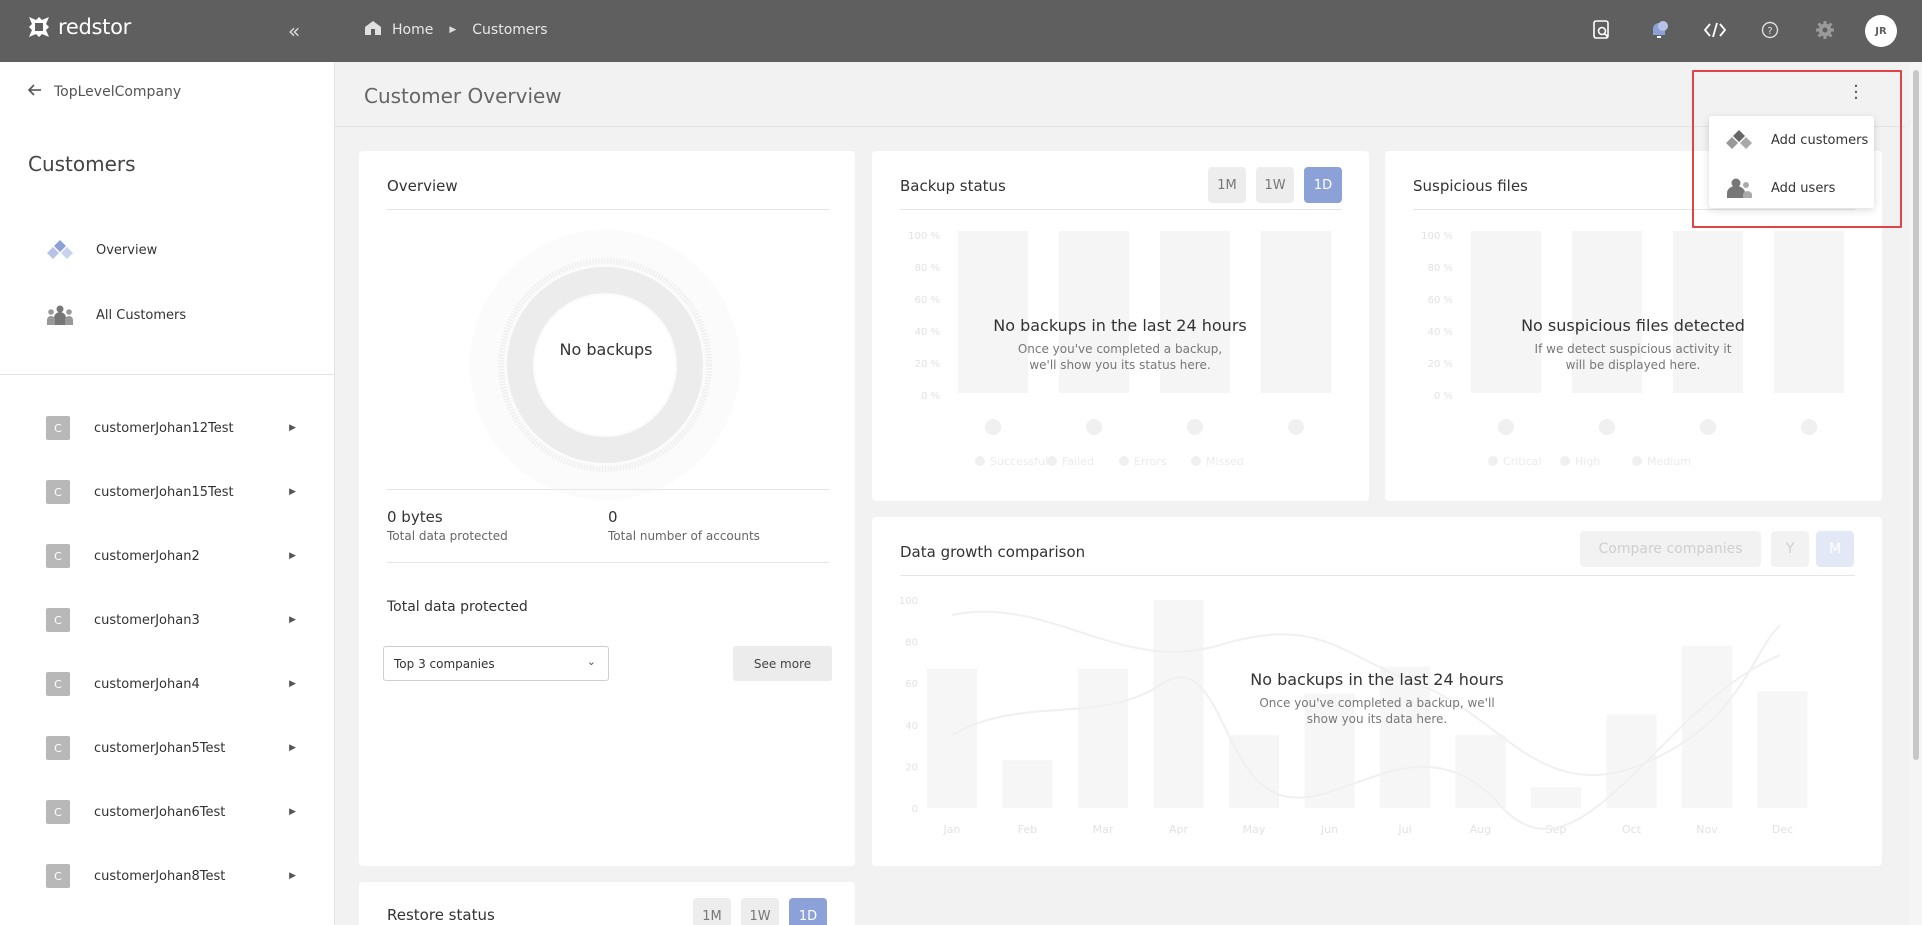  What do you see at coordinates (1770, 30) in the screenshot?
I see `help-icon: ?` at bounding box center [1770, 30].